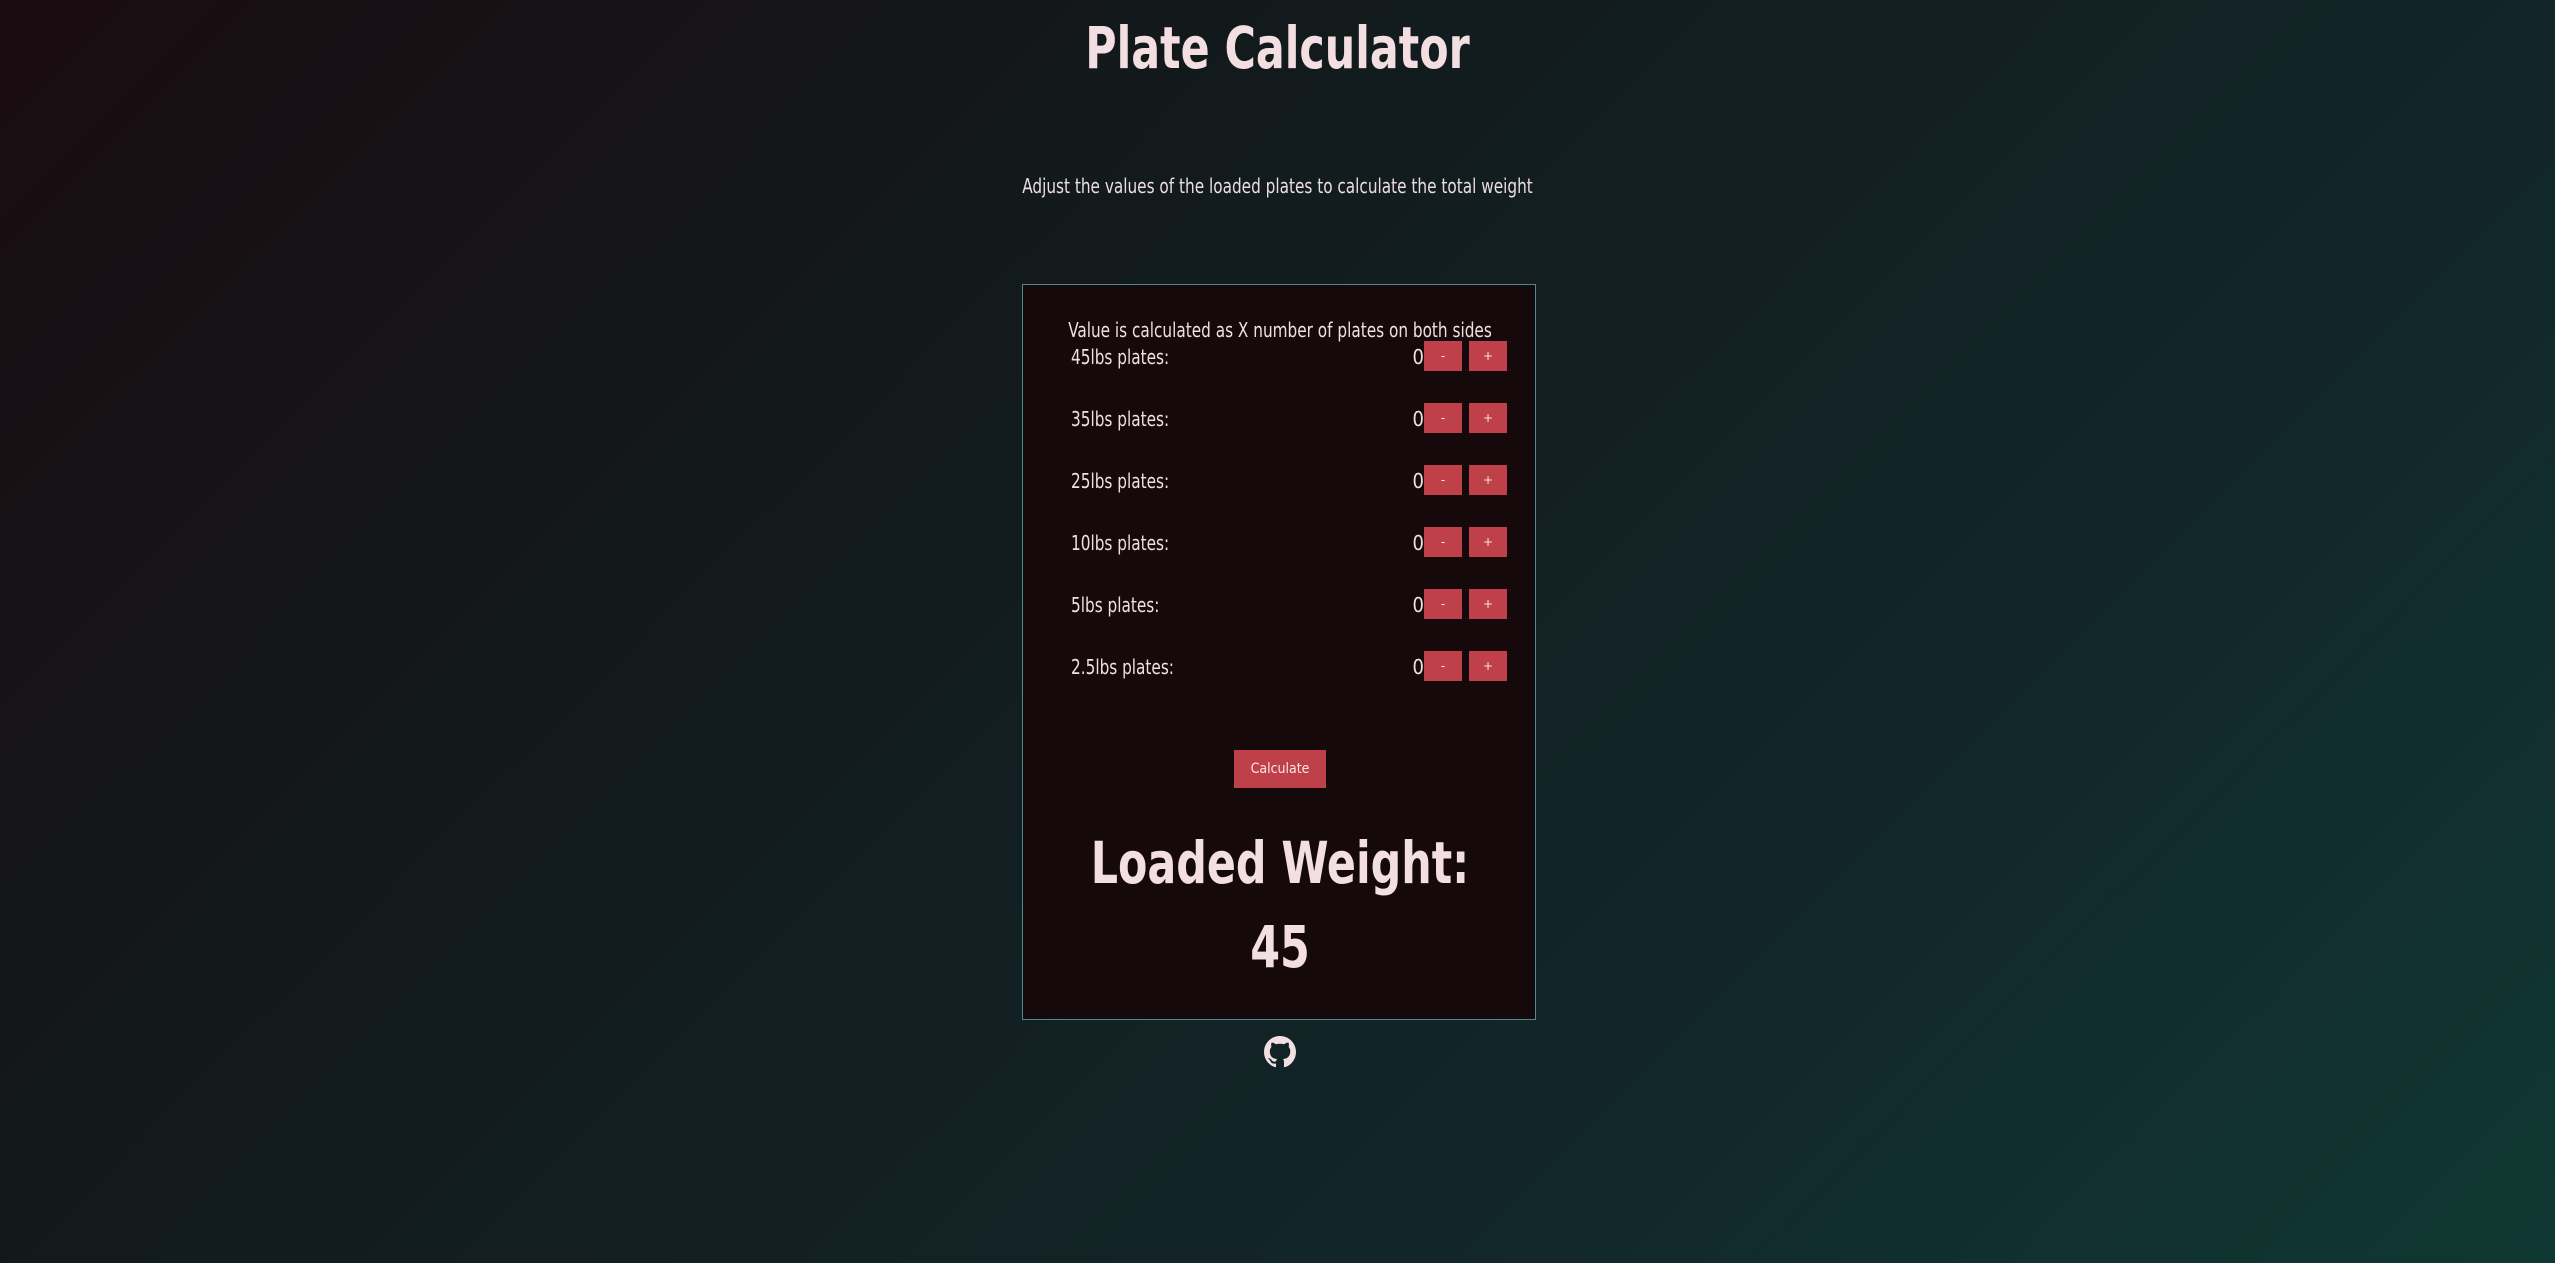  I want to click on plate-label: 2.5lbs plates:, so click(1122, 667).